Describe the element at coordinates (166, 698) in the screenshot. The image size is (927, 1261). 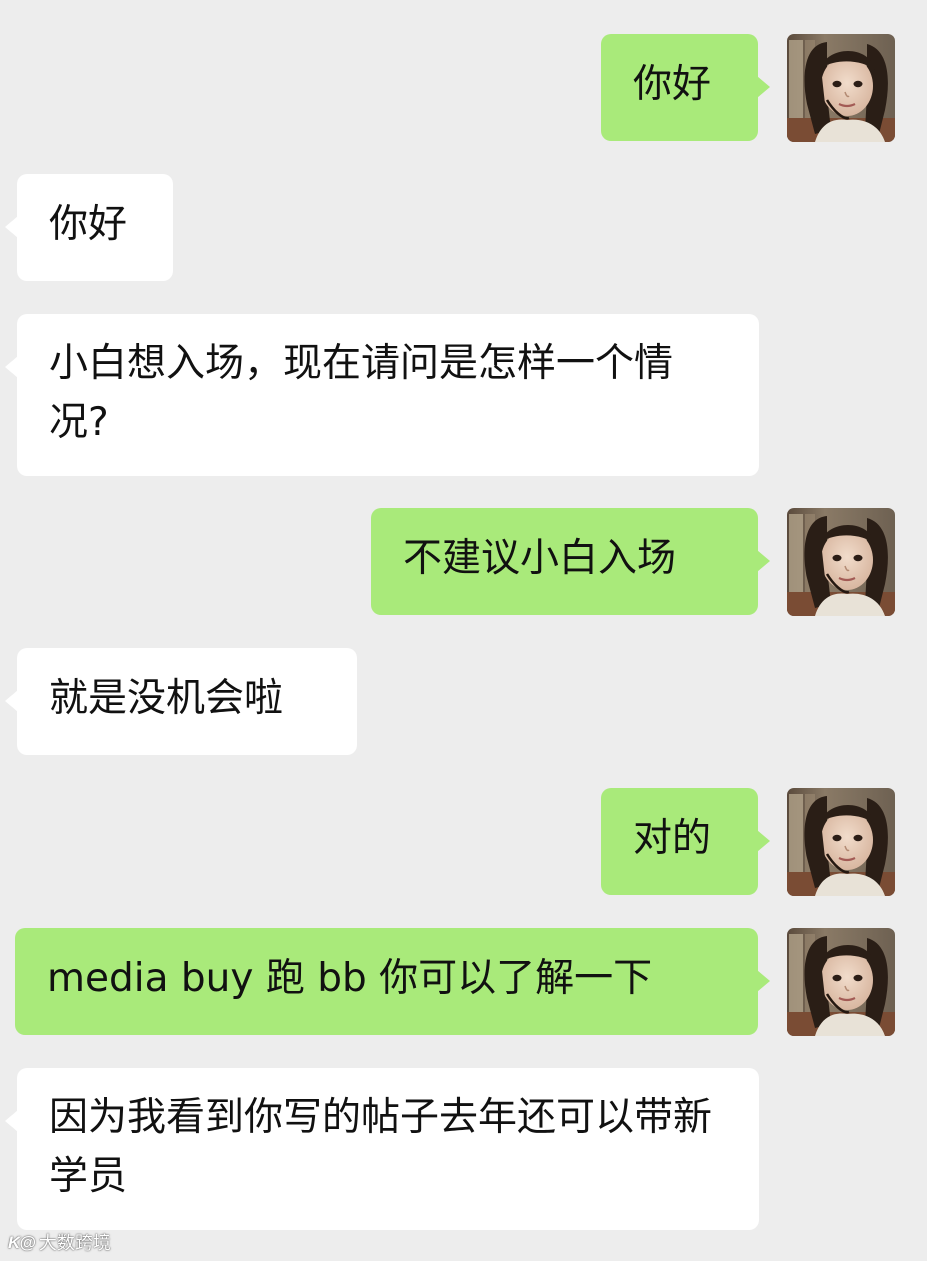
I see `message-text: 就是没机会啦` at that location.